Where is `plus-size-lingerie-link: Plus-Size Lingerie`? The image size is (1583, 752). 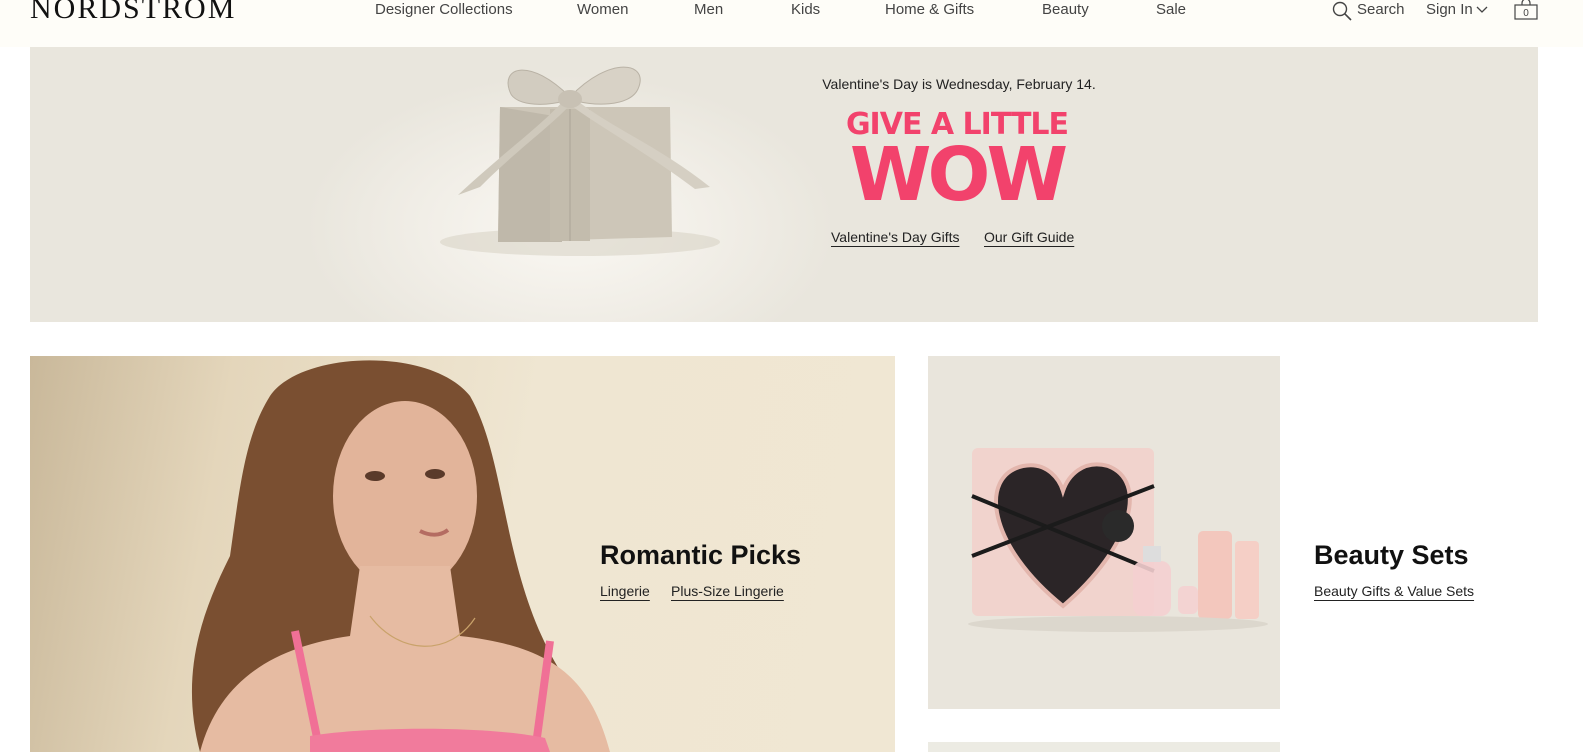 plus-size-lingerie-link: Plus-Size Lingerie is located at coordinates (727, 591).